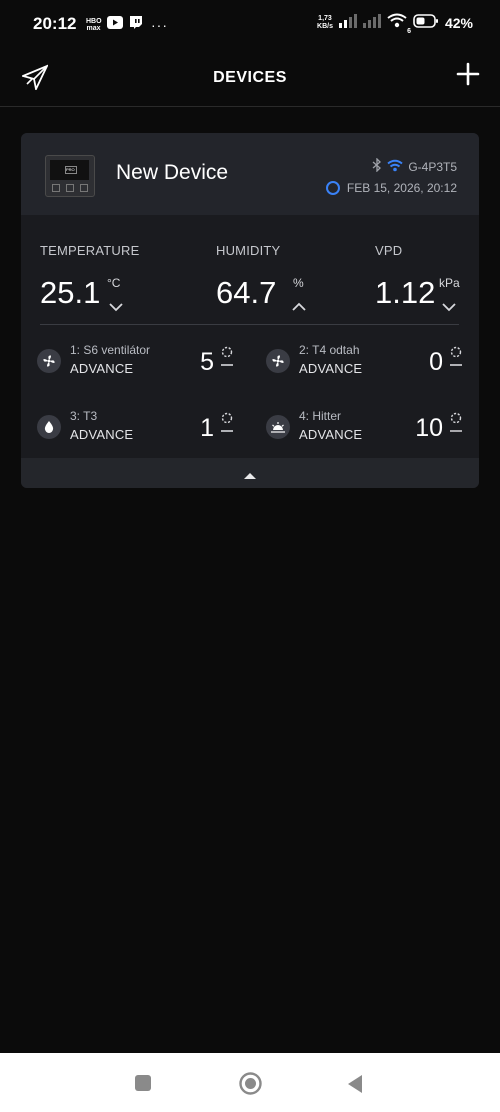  What do you see at coordinates (114, 283) in the screenshot?
I see `temperature-unit: °C` at bounding box center [114, 283].